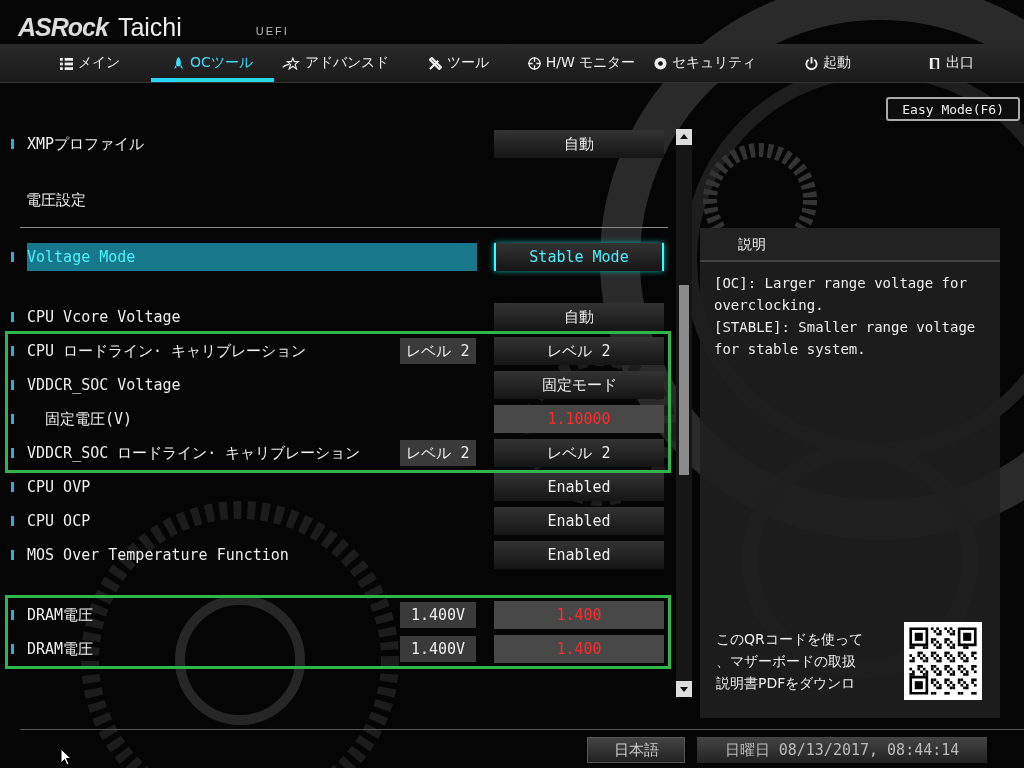  I want to click on option-button: 固定モード, so click(579, 385).